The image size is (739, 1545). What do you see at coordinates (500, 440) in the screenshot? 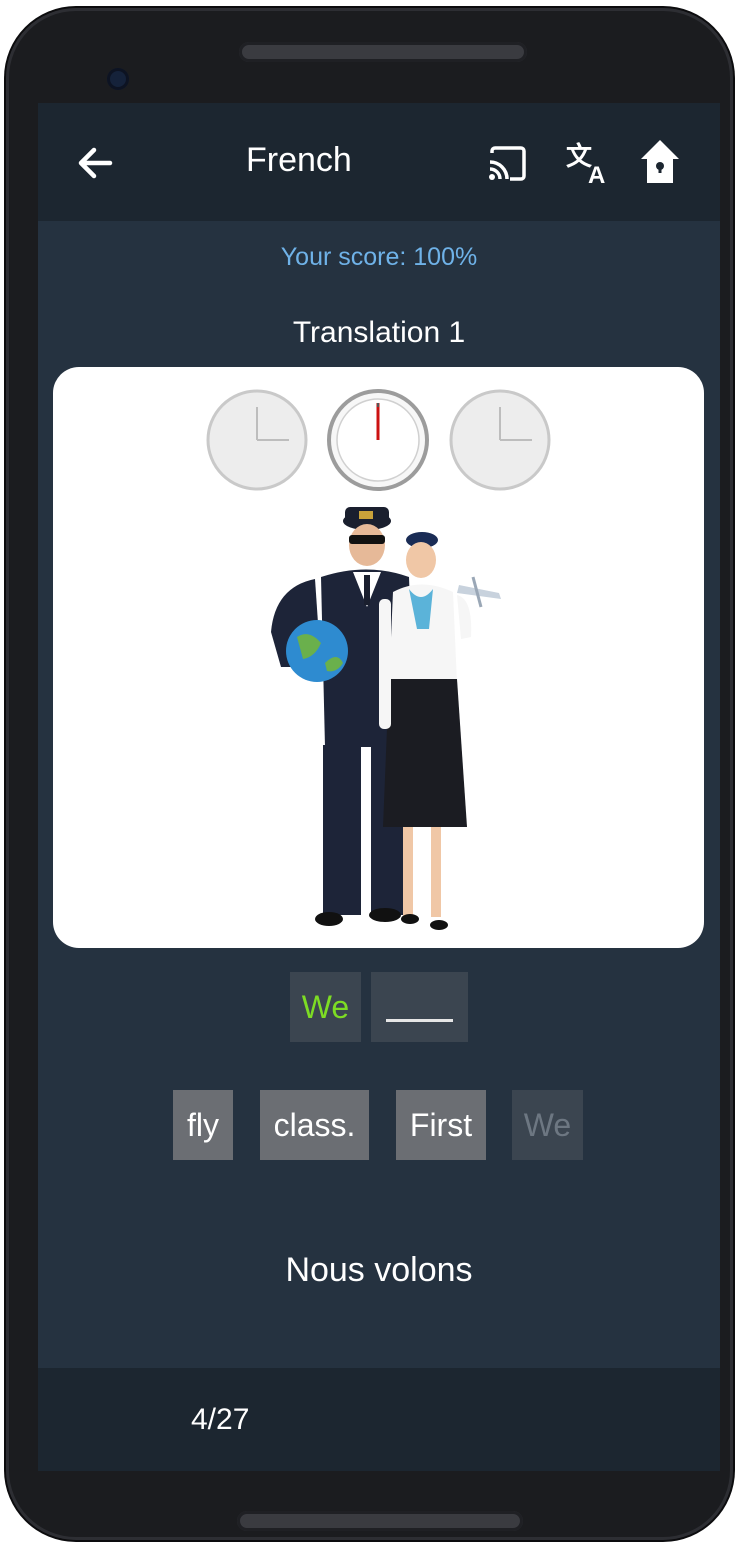
I see `clock-right-icon` at bounding box center [500, 440].